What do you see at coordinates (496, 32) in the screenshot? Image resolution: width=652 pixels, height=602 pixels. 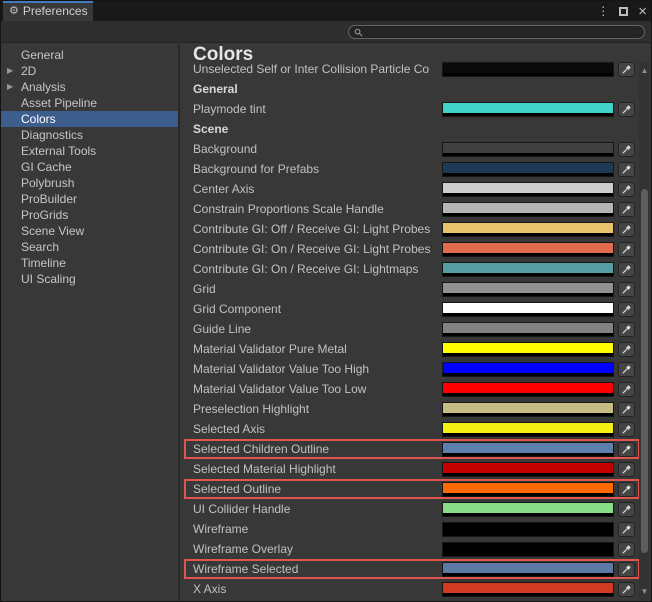 I see `search-input` at bounding box center [496, 32].